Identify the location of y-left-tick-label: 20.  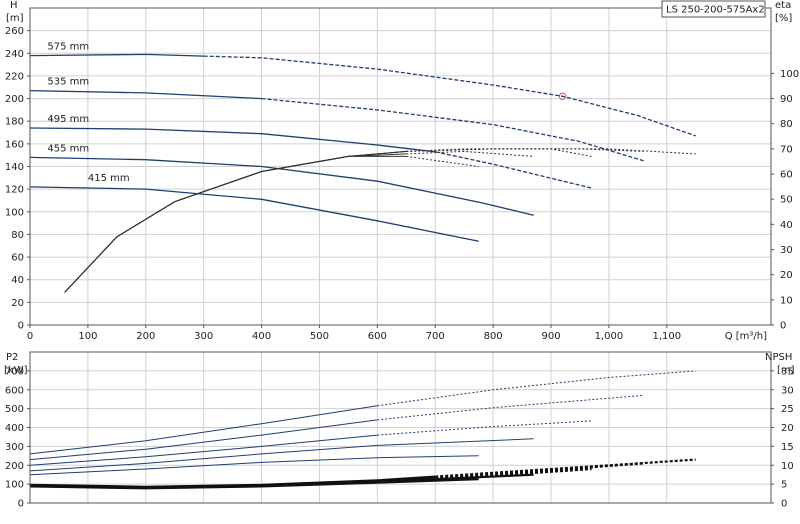
(17, 303).